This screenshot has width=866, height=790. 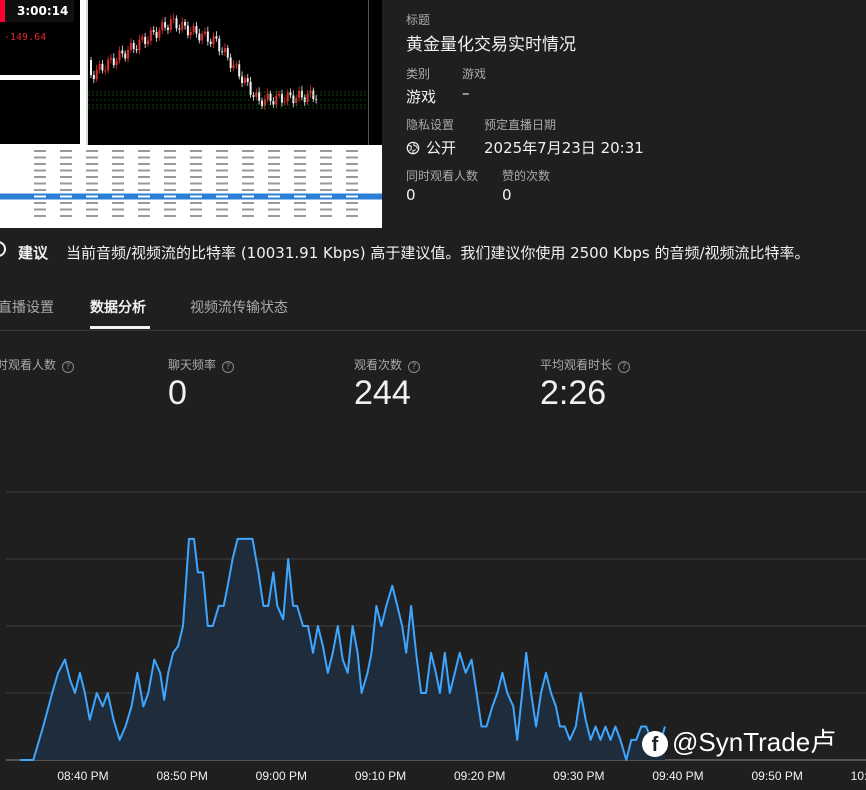 I want to click on metric-chat-label: 聊天频率?, so click(x=201, y=364).